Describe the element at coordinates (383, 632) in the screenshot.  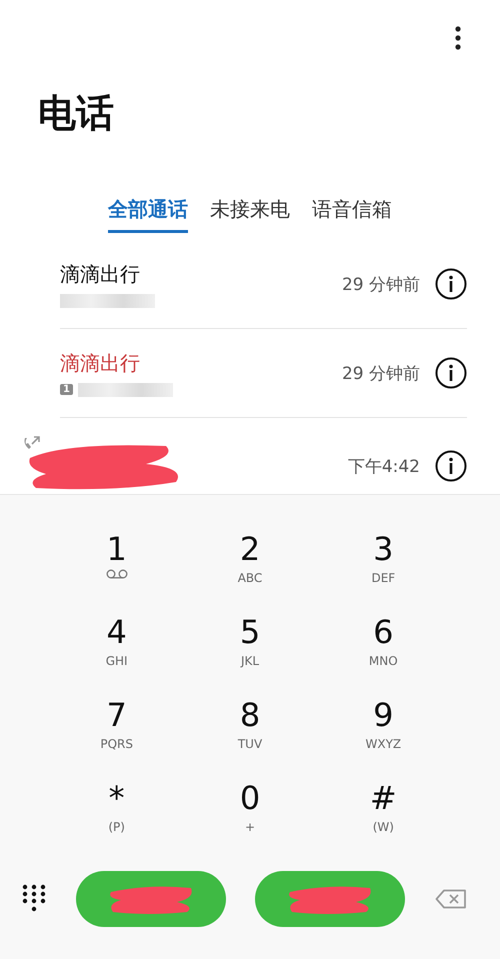
I see `dial-key: 6` at that location.